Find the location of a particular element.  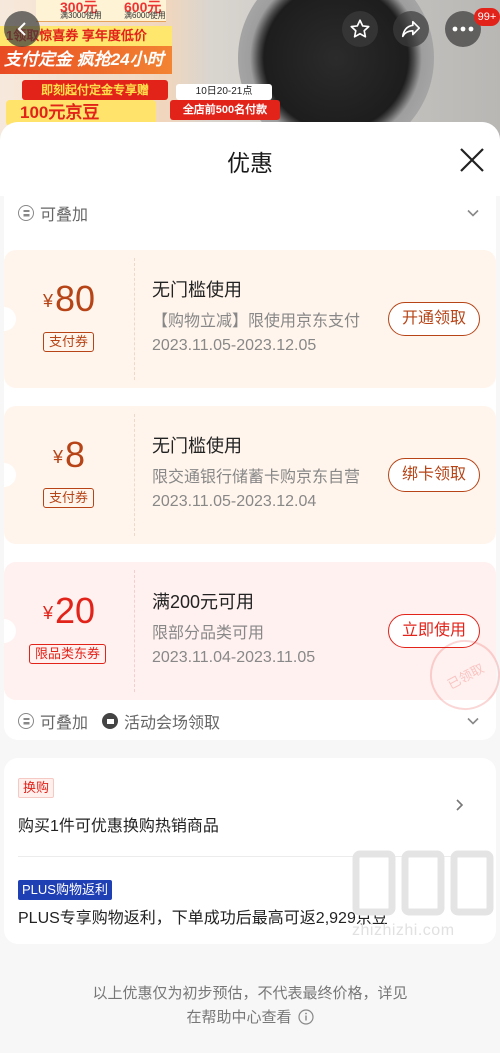

back-button is located at coordinates (22, 29).